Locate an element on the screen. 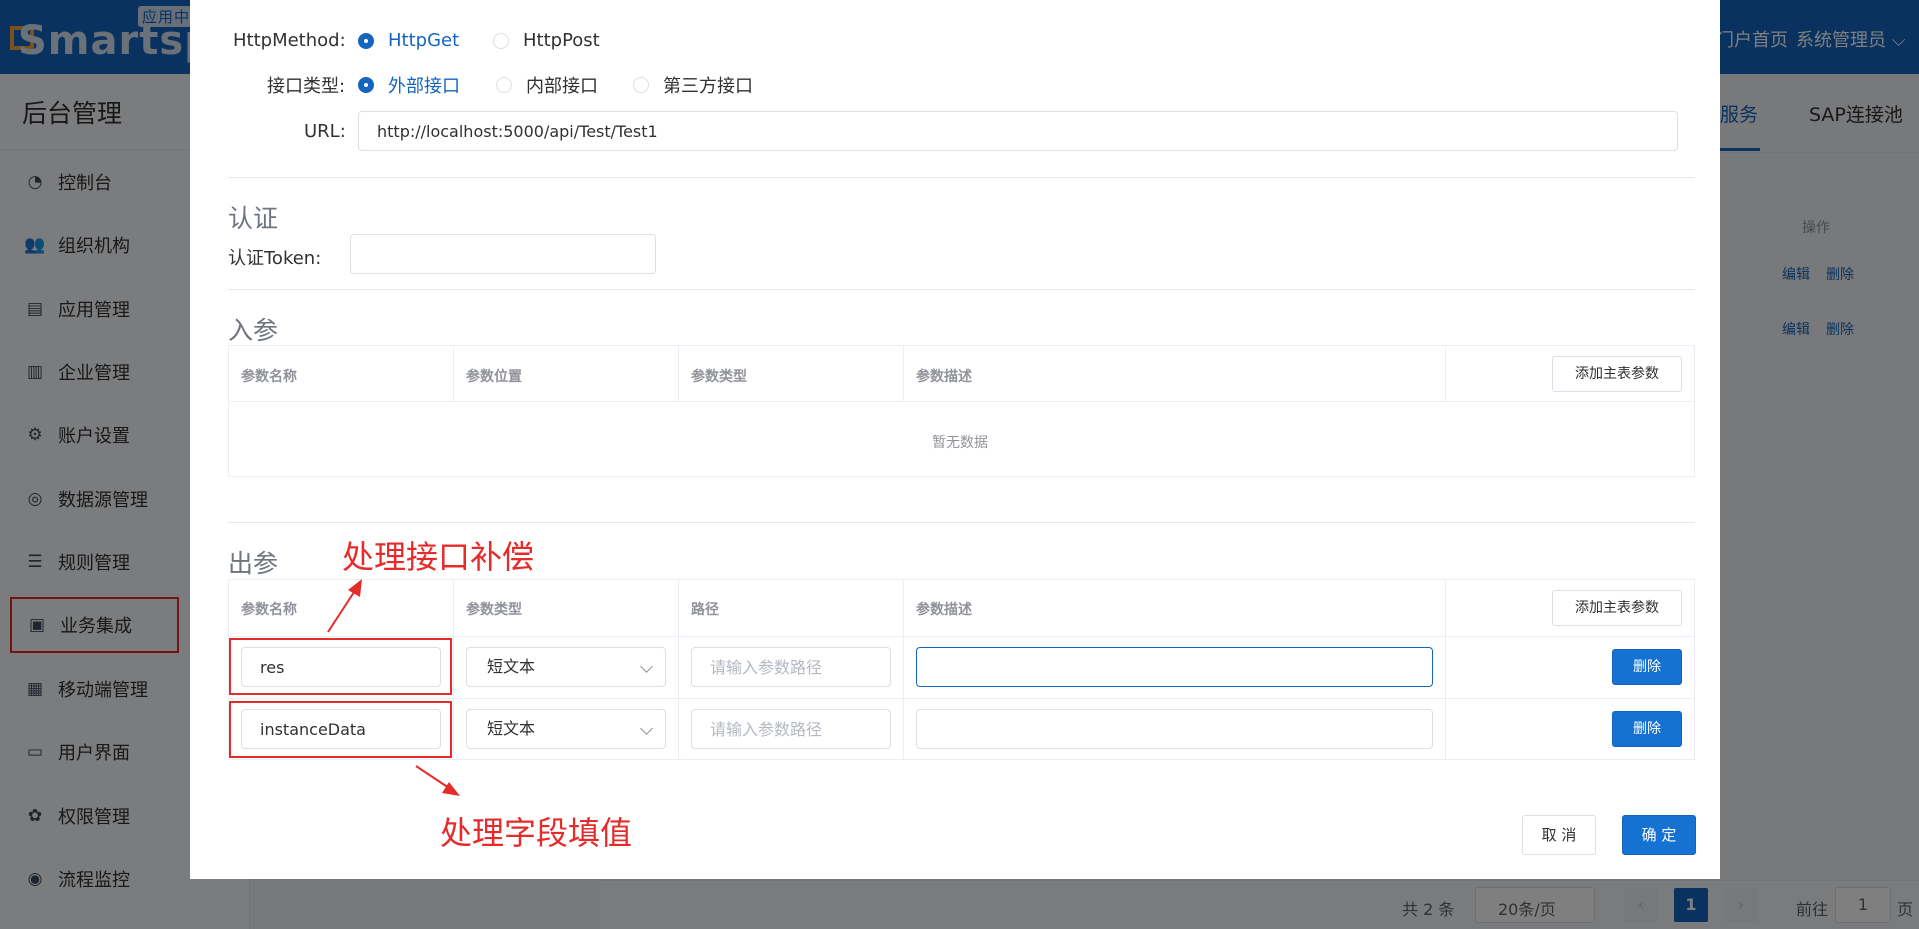 This screenshot has width=1919, height=929. confirm-button: 确 定 is located at coordinates (1659, 835).